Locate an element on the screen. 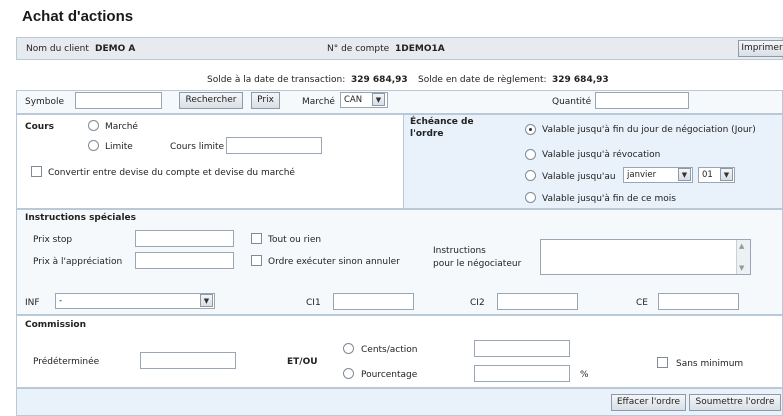 The height and width of the screenshot is (416, 783). scroll-up-icon: ▲ is located at coordinates (741, 246).